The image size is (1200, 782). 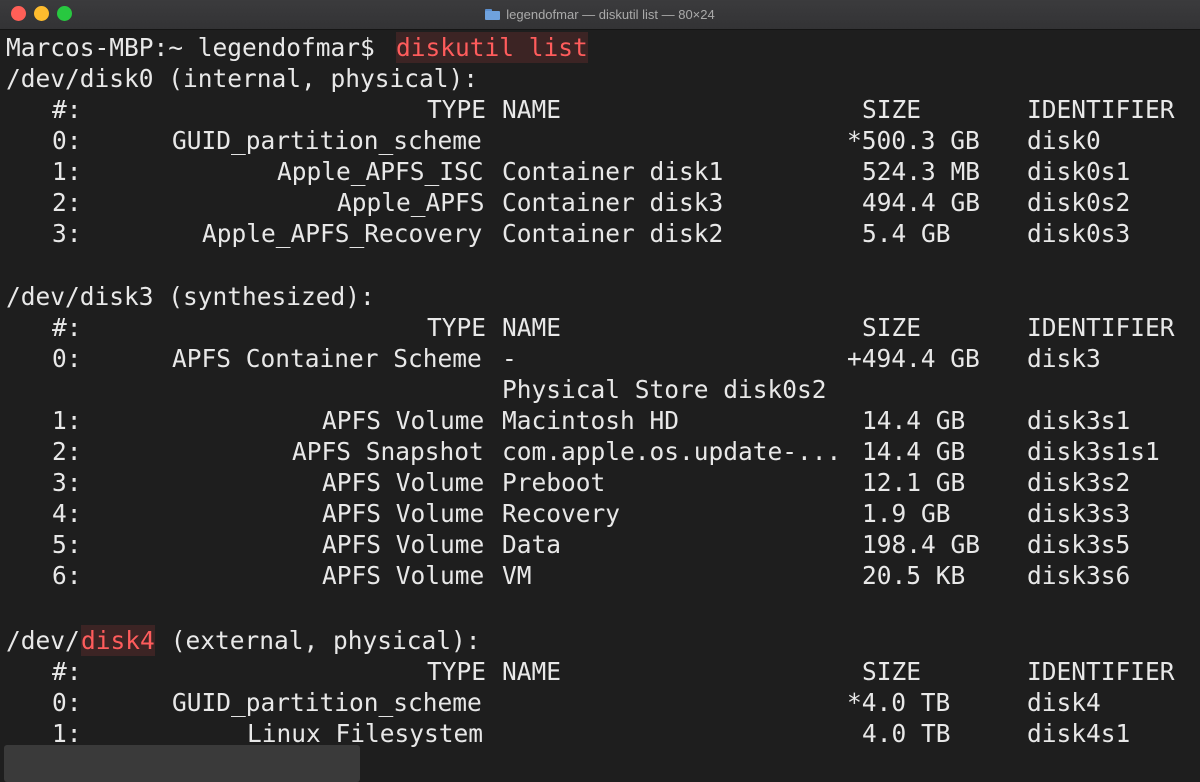 I want to click on row-size: 12.1 GB, so click(x=914, y=482).